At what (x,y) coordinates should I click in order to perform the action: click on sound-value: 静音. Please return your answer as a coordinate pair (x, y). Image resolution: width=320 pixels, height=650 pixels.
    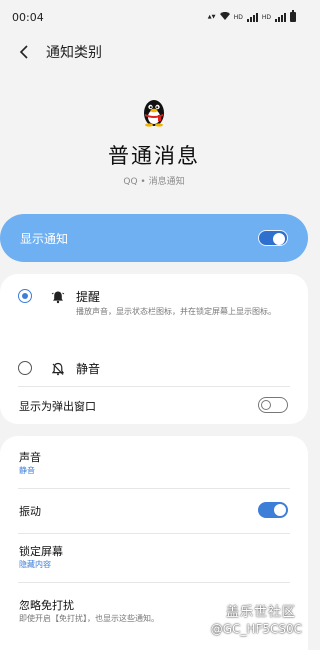
    Looking at the image, I should click on (27, 470).